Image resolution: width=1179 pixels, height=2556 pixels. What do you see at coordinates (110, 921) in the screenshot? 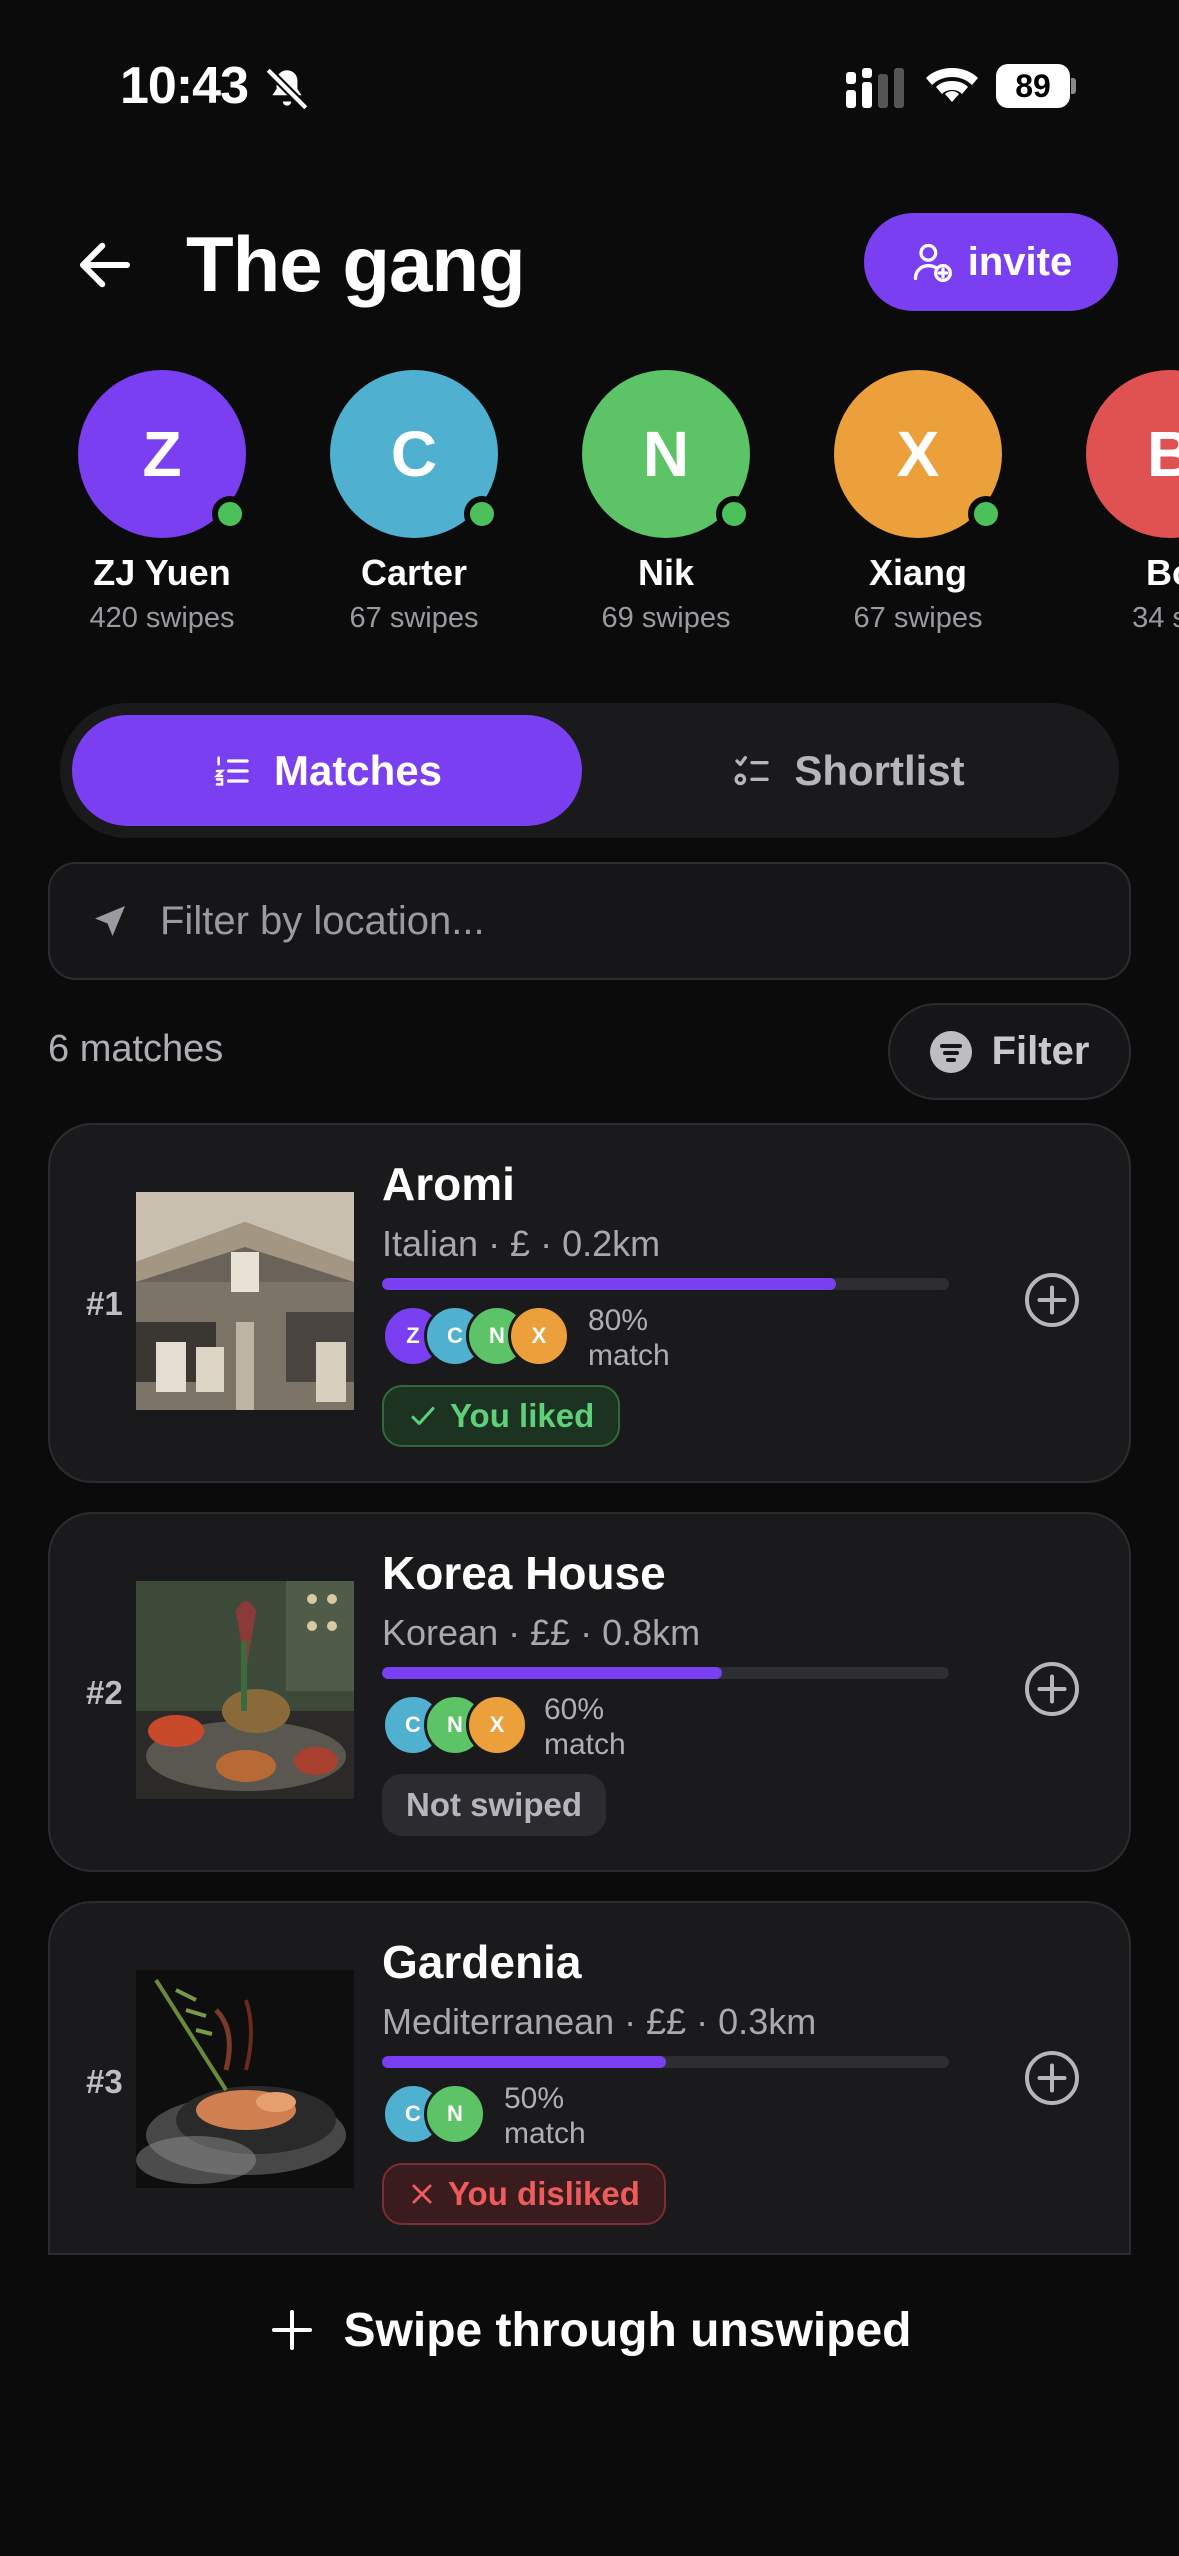
I see `location-arrow-icon` at bounding box center [110, 921].